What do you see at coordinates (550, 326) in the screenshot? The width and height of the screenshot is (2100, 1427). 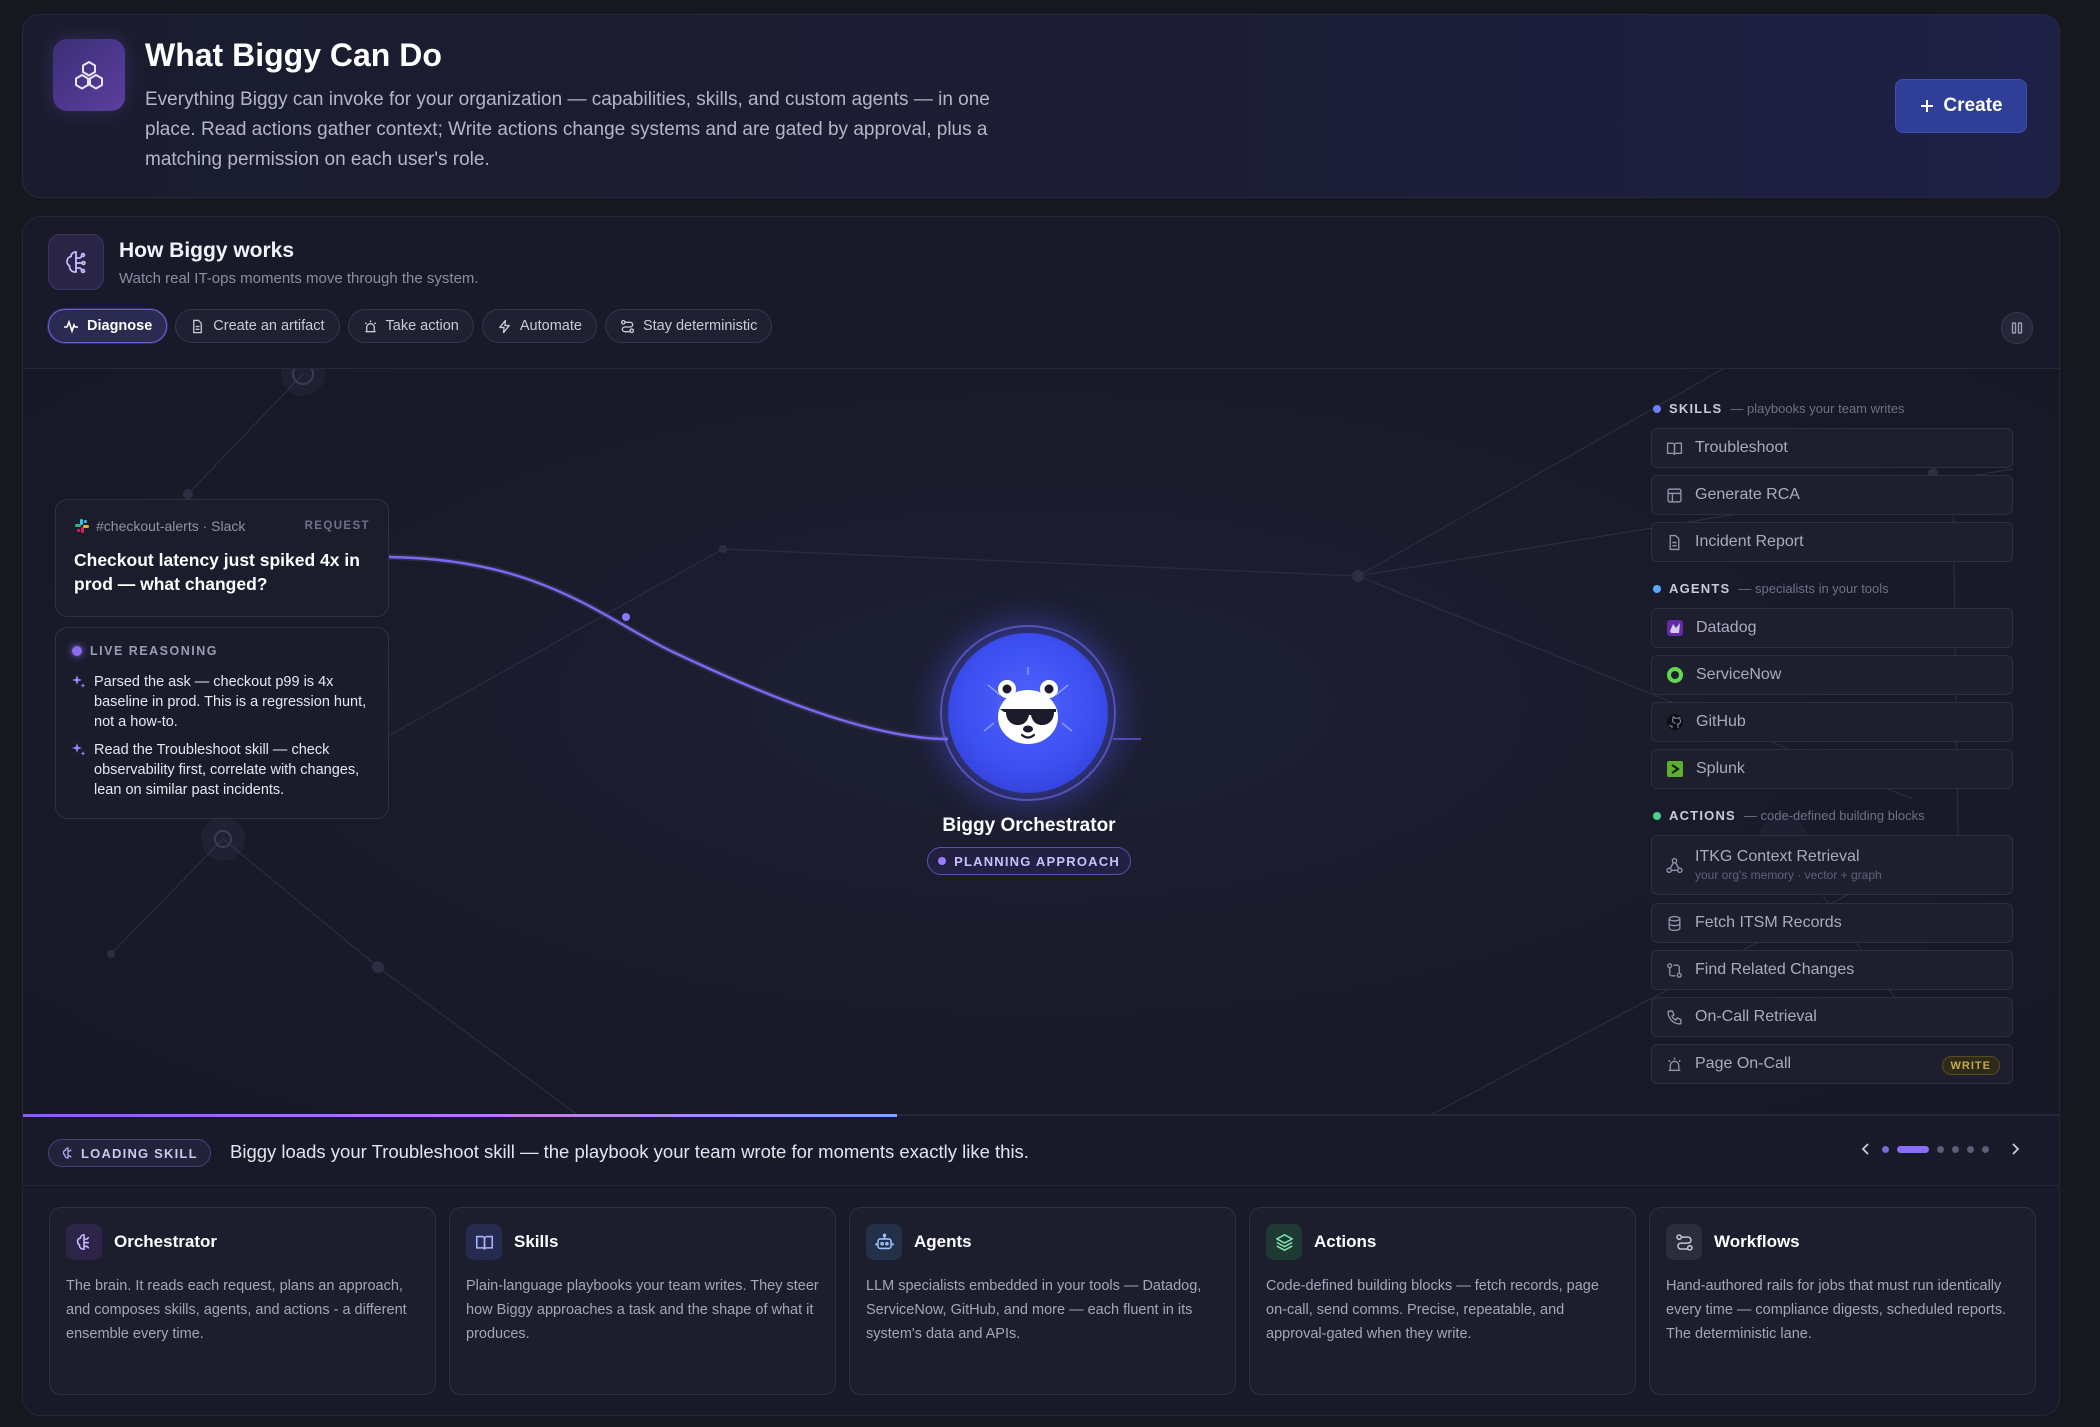 I see `tab-label: Automate` at bounding box center [550, 326].